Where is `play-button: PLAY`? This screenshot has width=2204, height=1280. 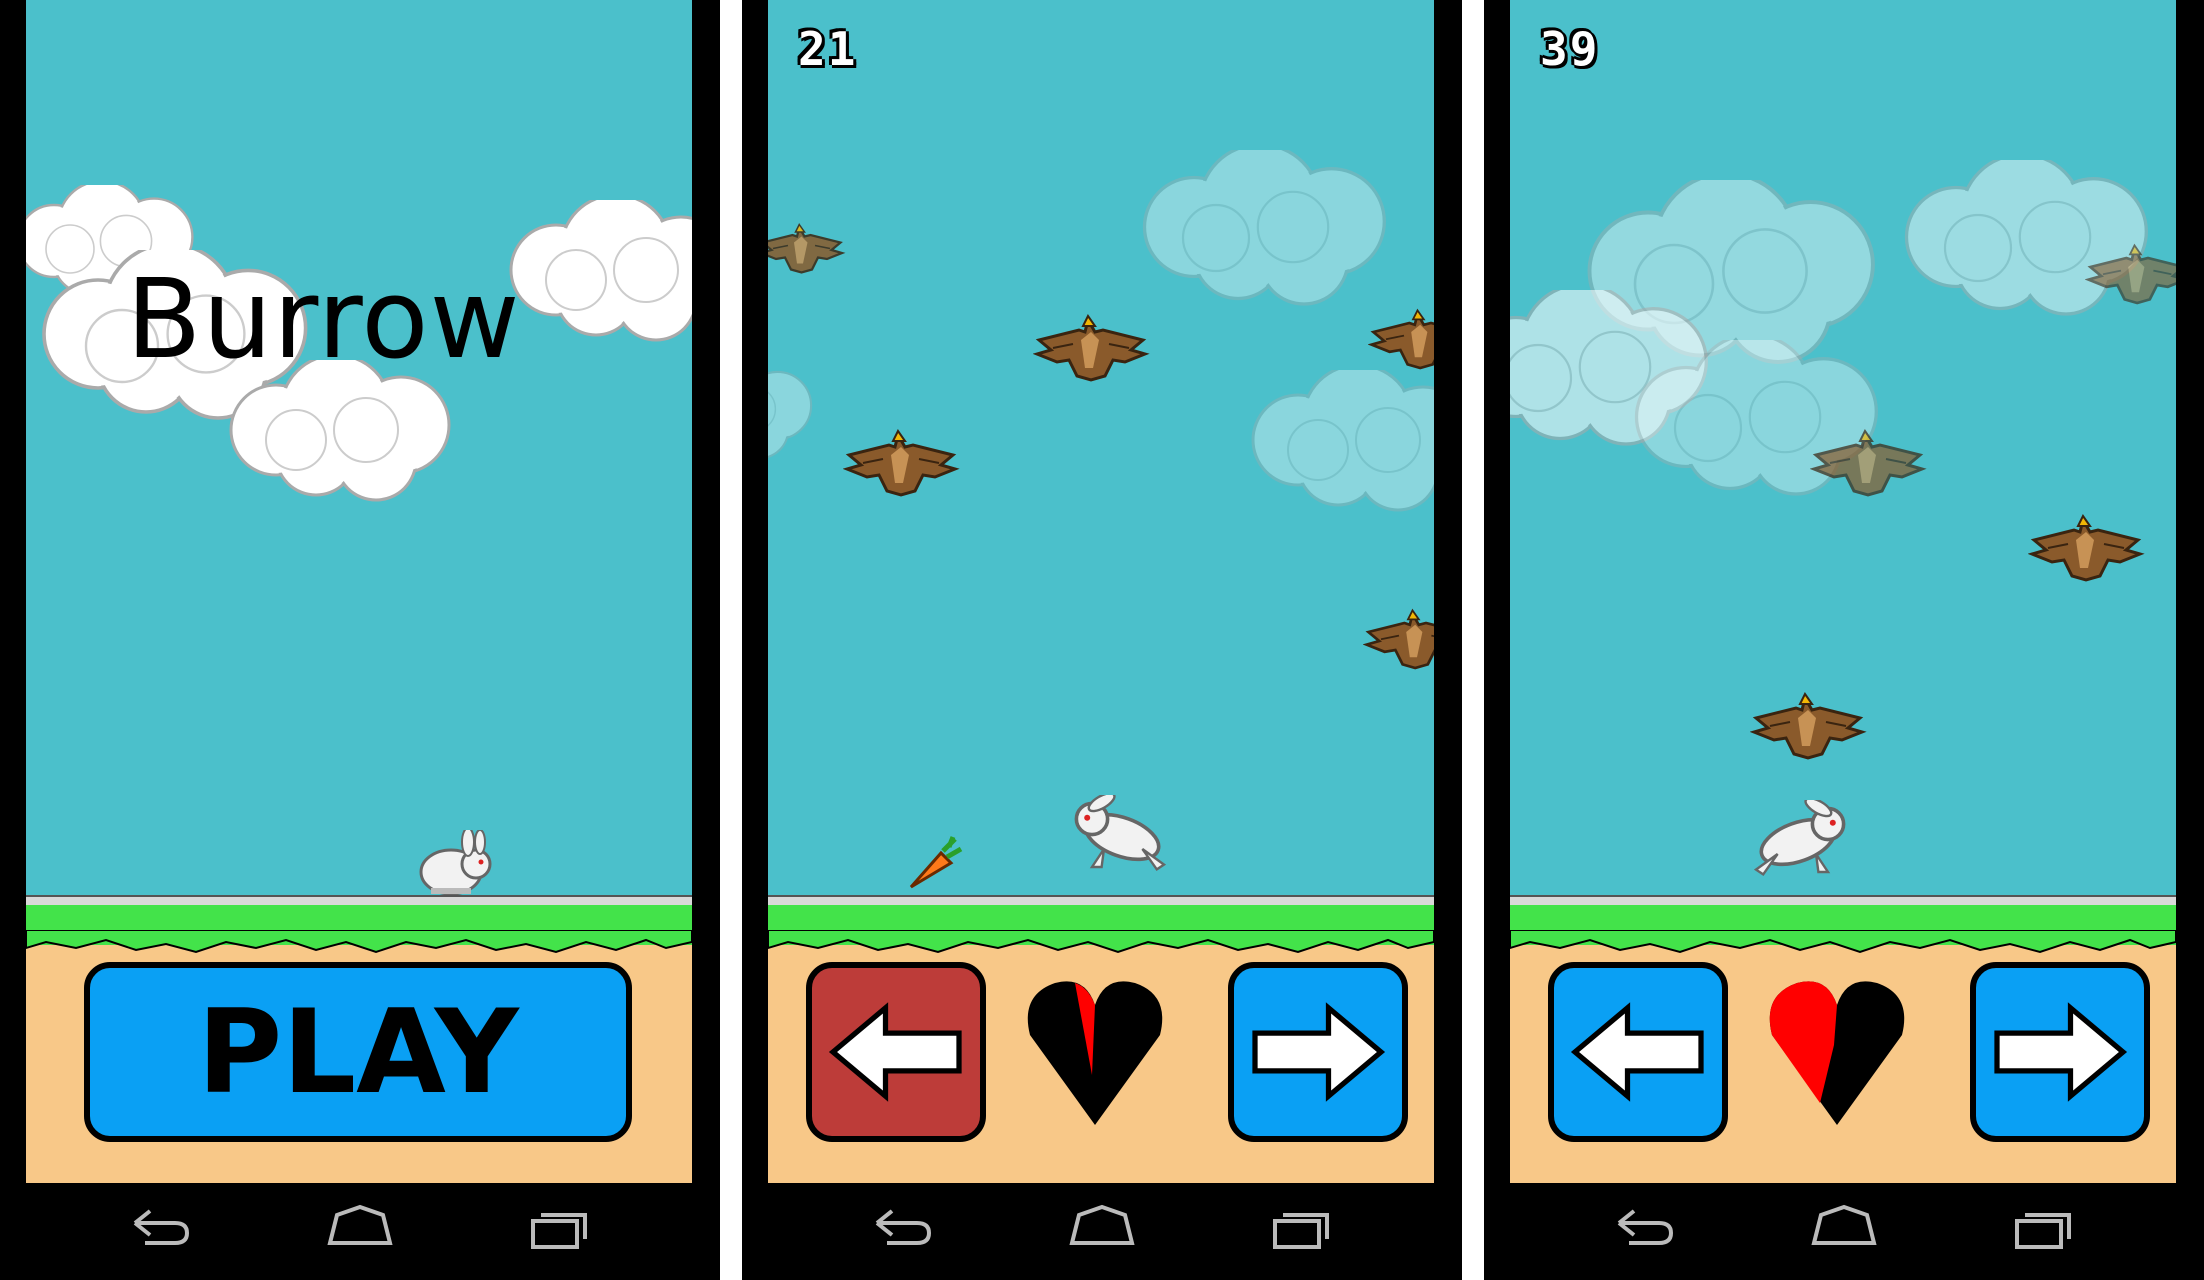
play-button: PLAY is located at coordinates (358, 1052).